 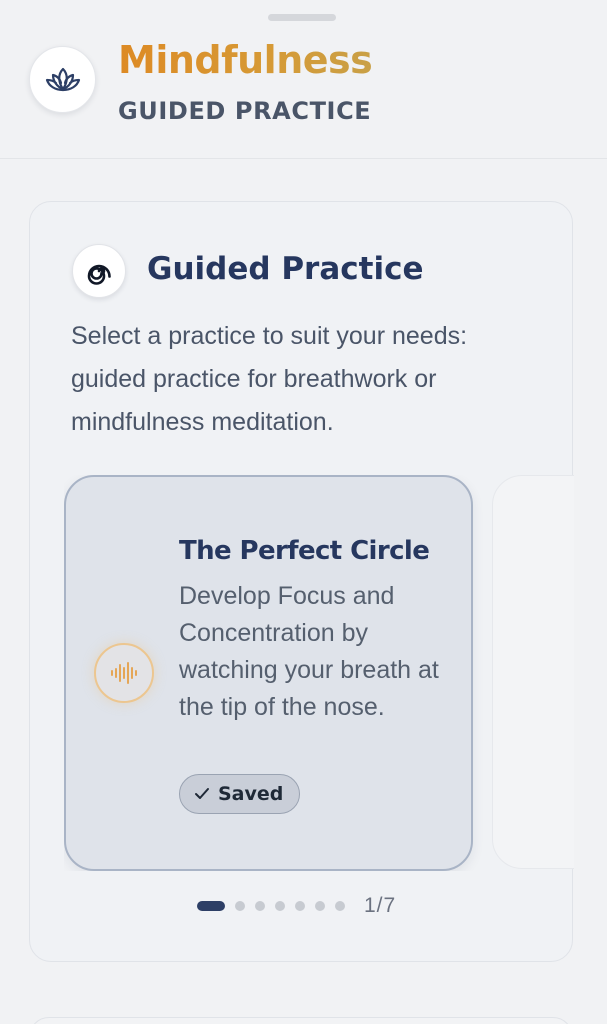 What do you see at coordinates (251, 794) in the screenshot?
I see `saved-label: Saved` at bounding box center [251, 794].